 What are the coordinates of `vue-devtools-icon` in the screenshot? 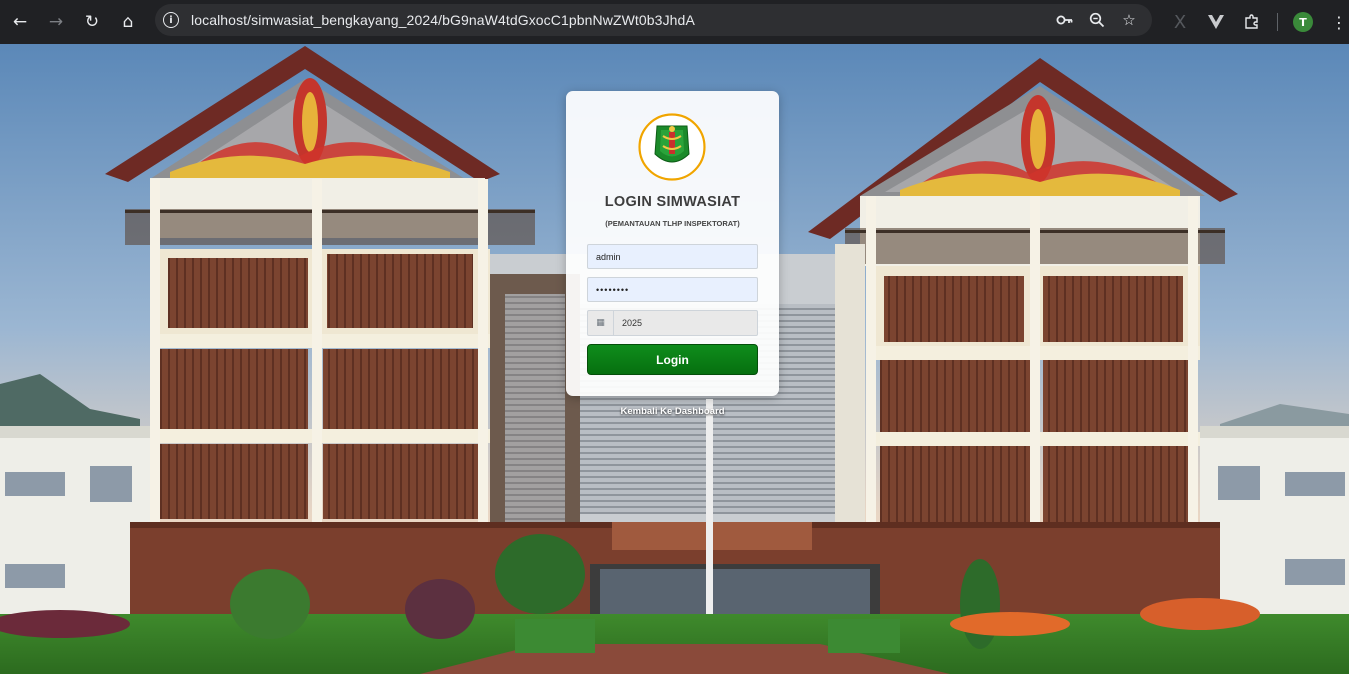 It's located at (1216, 22).